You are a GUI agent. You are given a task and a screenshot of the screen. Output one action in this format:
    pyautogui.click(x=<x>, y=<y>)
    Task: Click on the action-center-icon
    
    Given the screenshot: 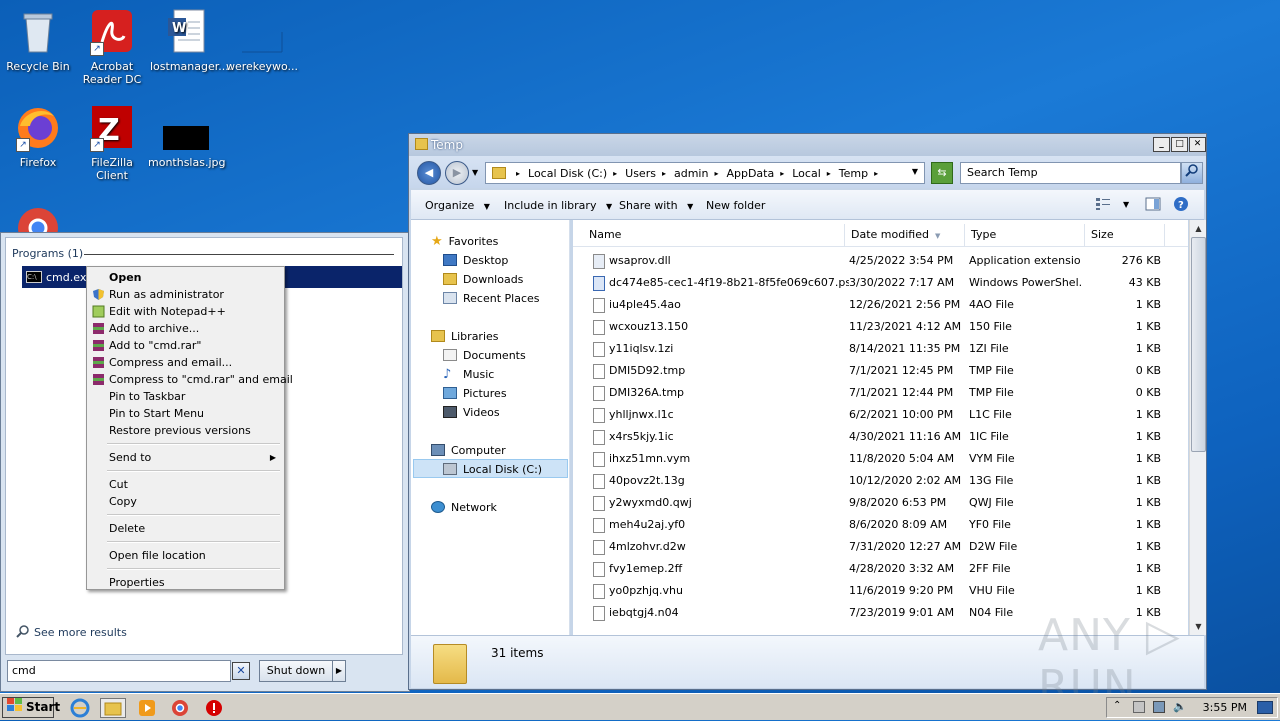 What is the action you would take?
    pyautogui.click(x=1139, y=707)
    